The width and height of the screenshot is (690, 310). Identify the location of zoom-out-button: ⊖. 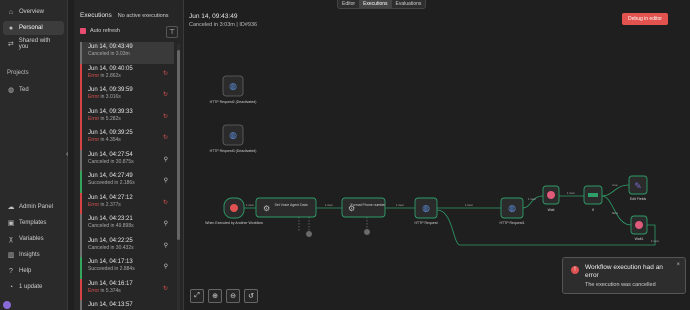
(233, 296).